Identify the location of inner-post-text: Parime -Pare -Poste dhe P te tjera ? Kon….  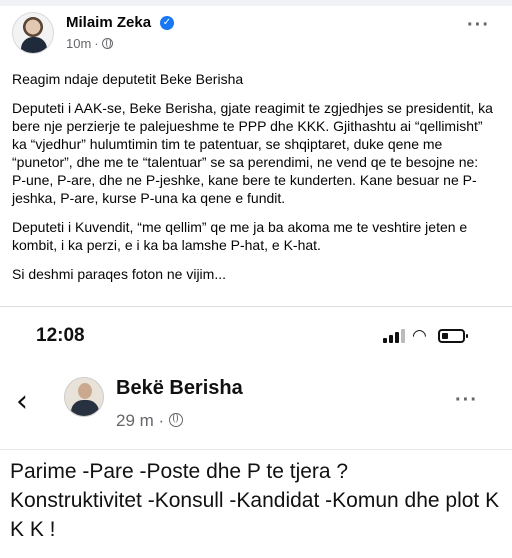
(255, 500).